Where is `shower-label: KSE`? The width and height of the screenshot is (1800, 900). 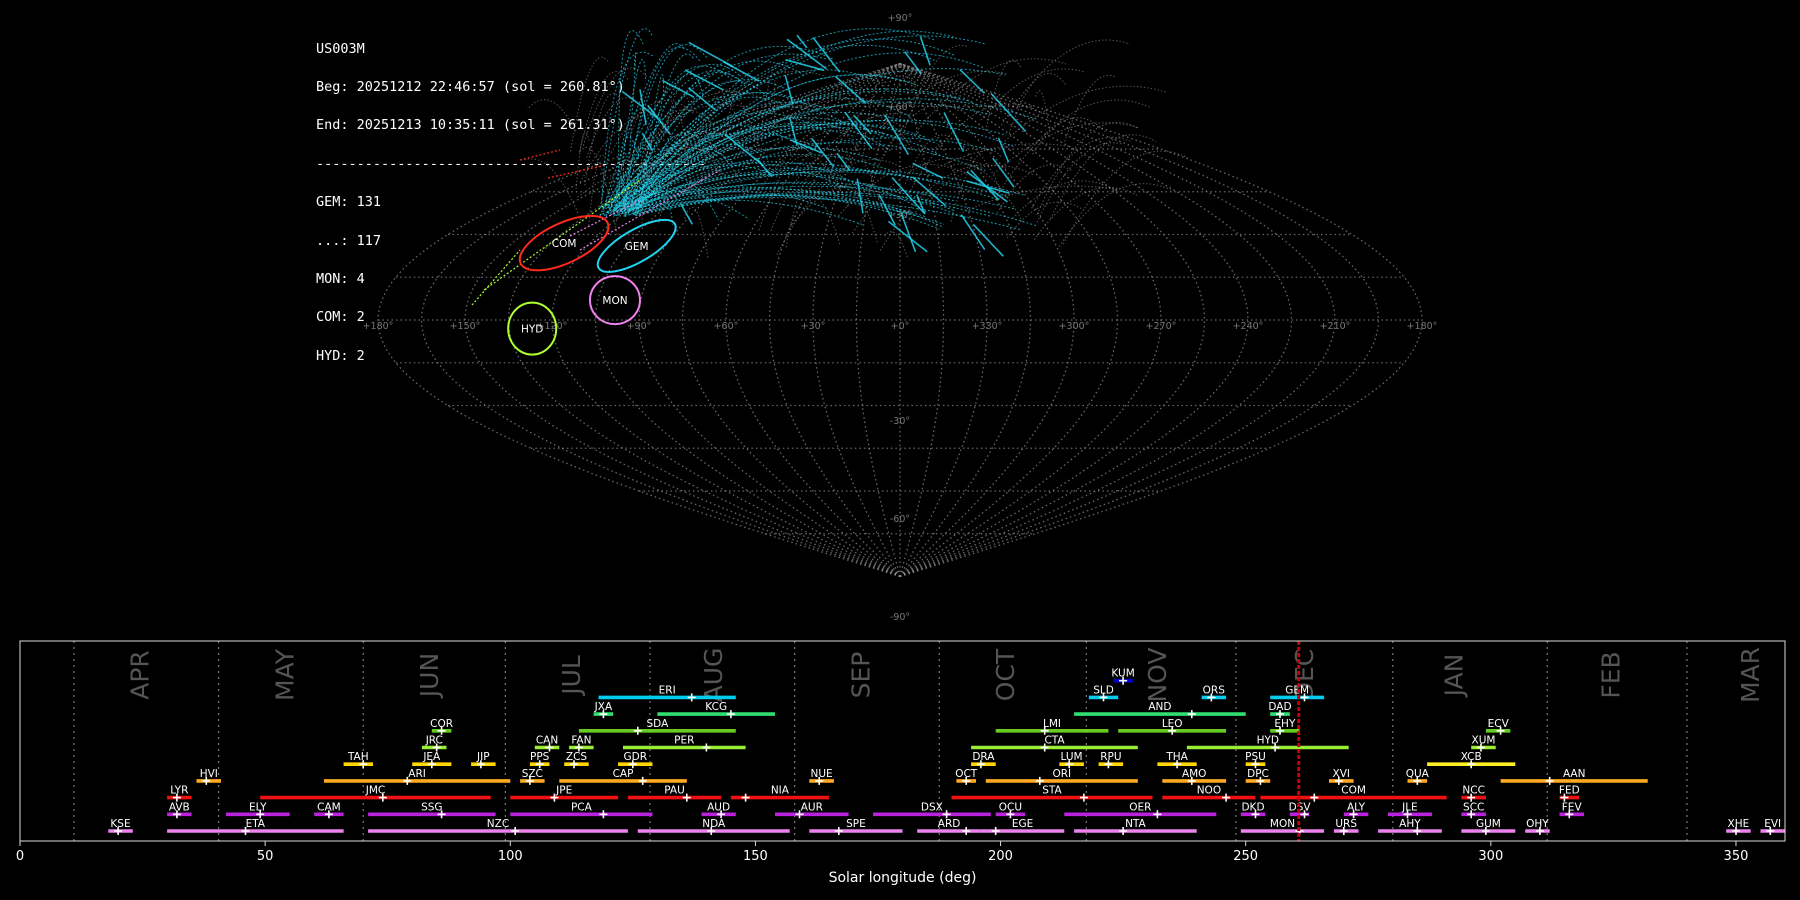
shower-label: KSE is located at coordinates (120, 824).